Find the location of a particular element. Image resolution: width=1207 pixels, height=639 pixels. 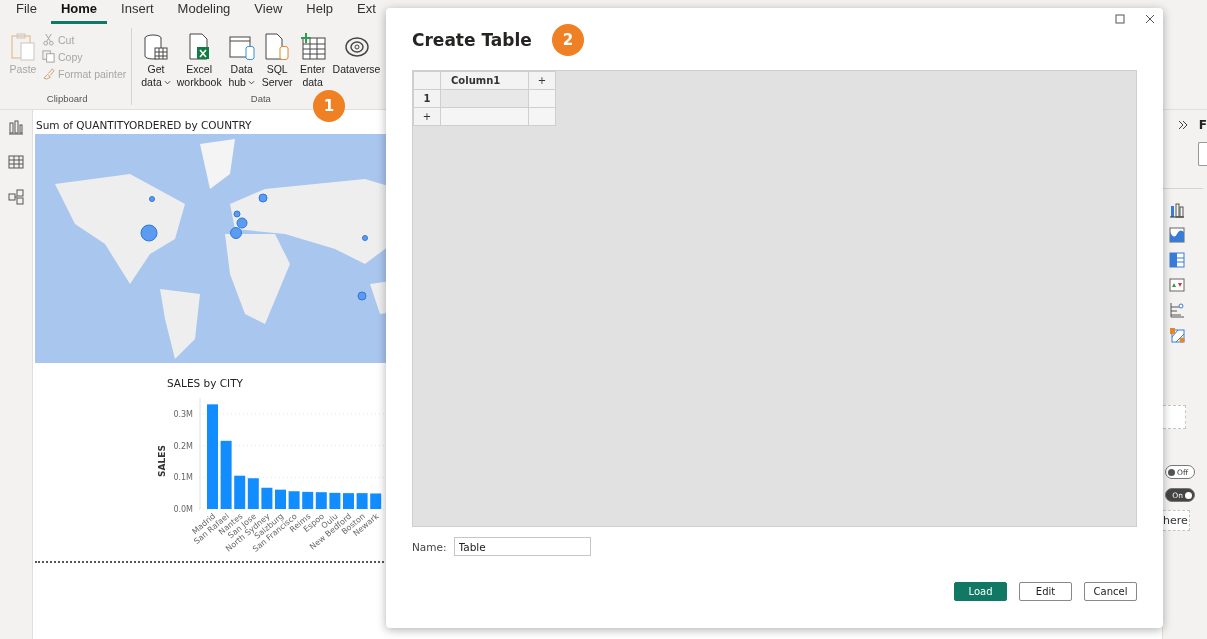

model-icon is located at coordinates (16, 197).